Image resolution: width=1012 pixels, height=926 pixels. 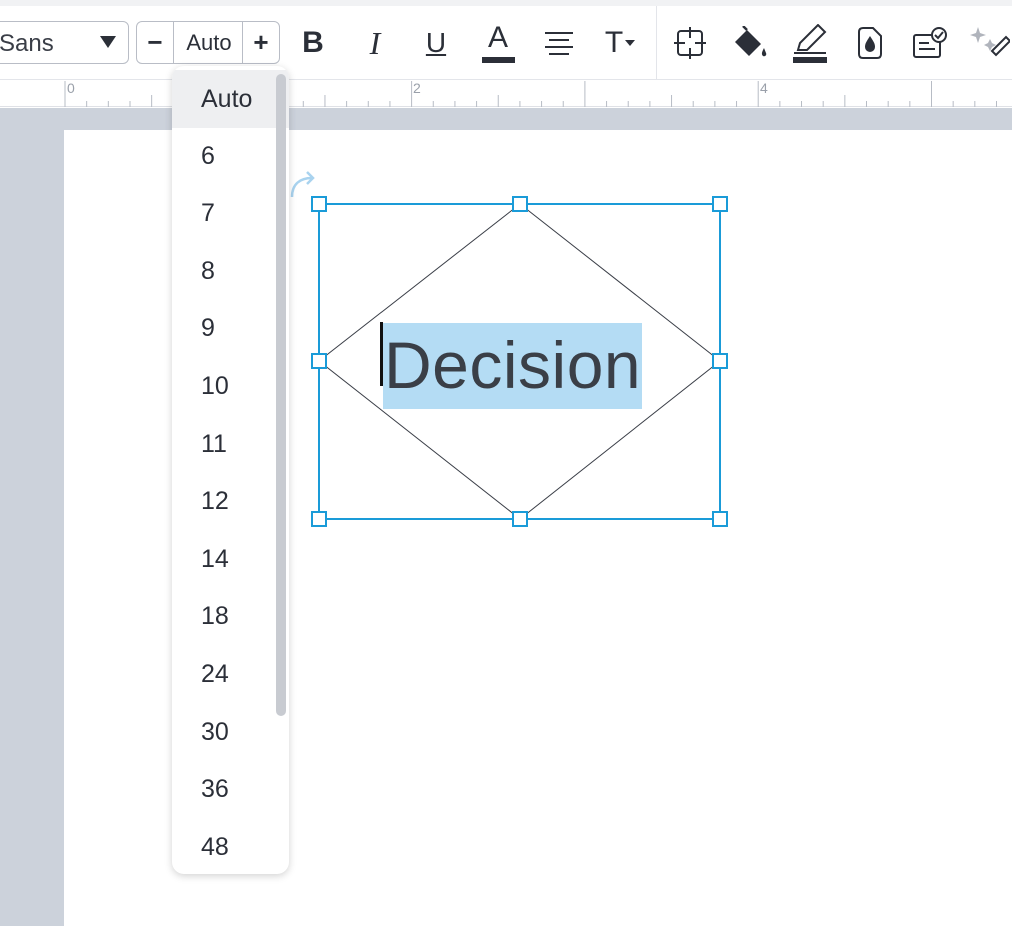 What do you see at coordinates (230, 846) in the screenshot?
I see `font-size-option: 48` at bounding box center [230, 846].